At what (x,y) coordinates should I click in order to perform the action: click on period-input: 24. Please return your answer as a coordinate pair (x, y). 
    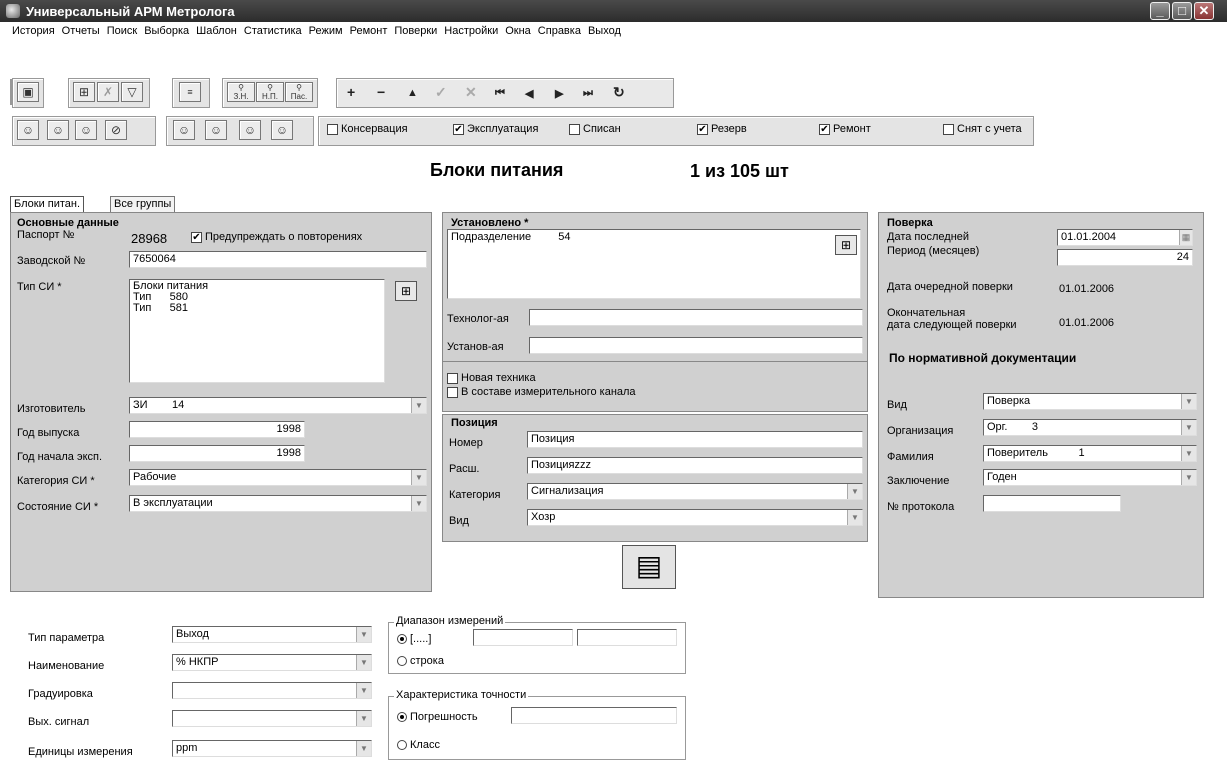
    Looking at the image, I should click on (1125, 257).